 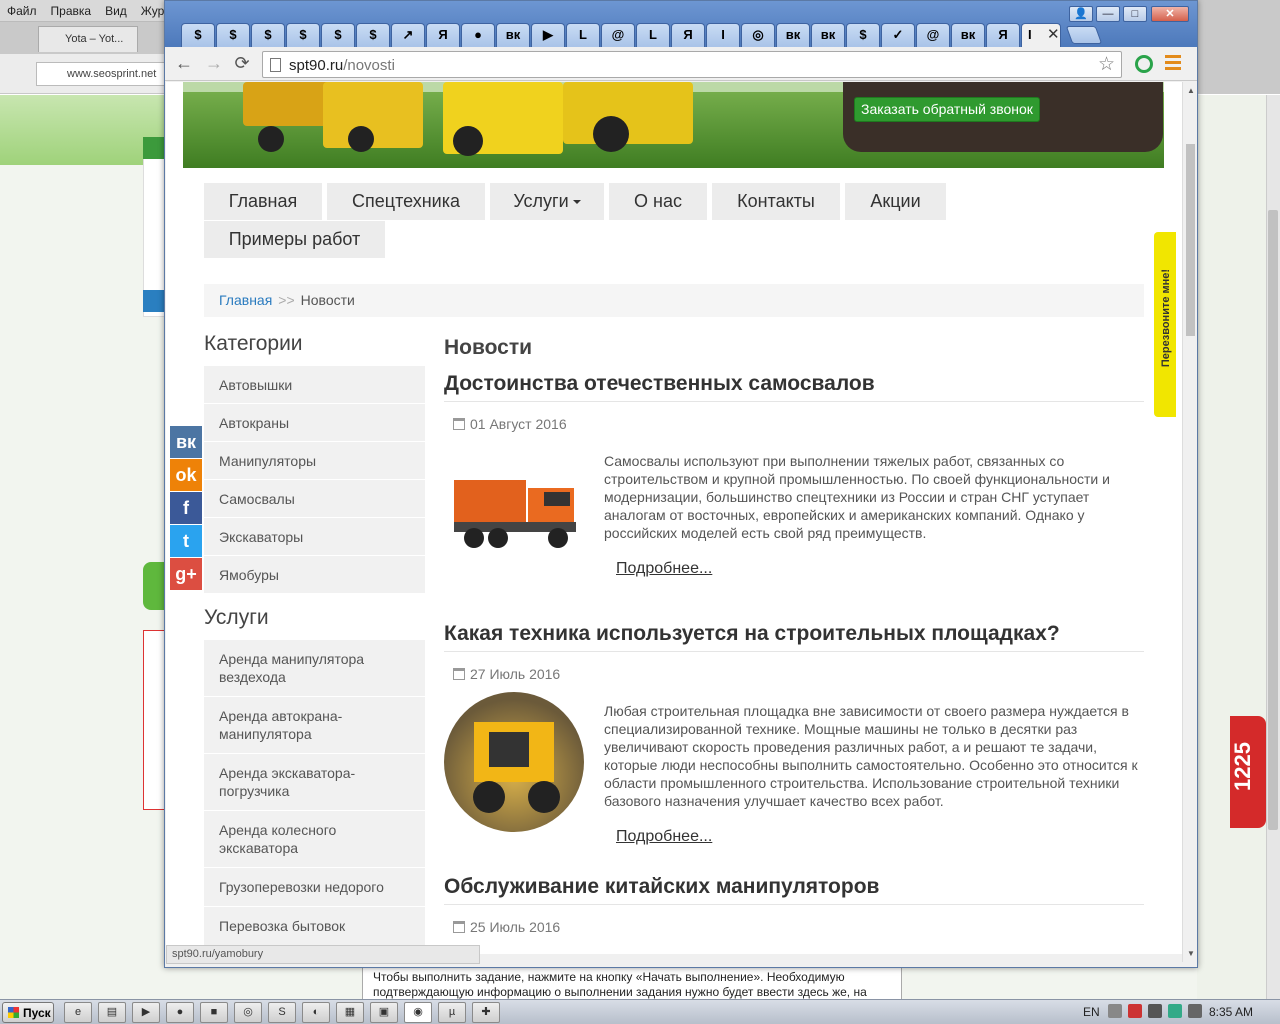 I want to click on service-item: Перевозка бытовок, so click(x=314, y=926).